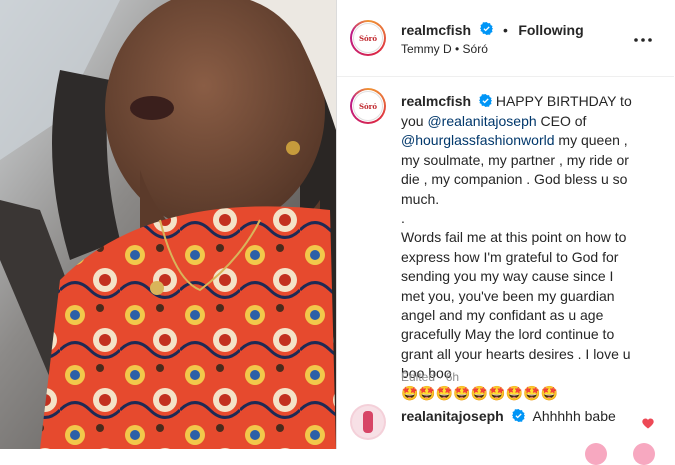 The height and width of the screenshot is (465, 675). I want to click on commenter-avatar-figure, so click(368, 422).